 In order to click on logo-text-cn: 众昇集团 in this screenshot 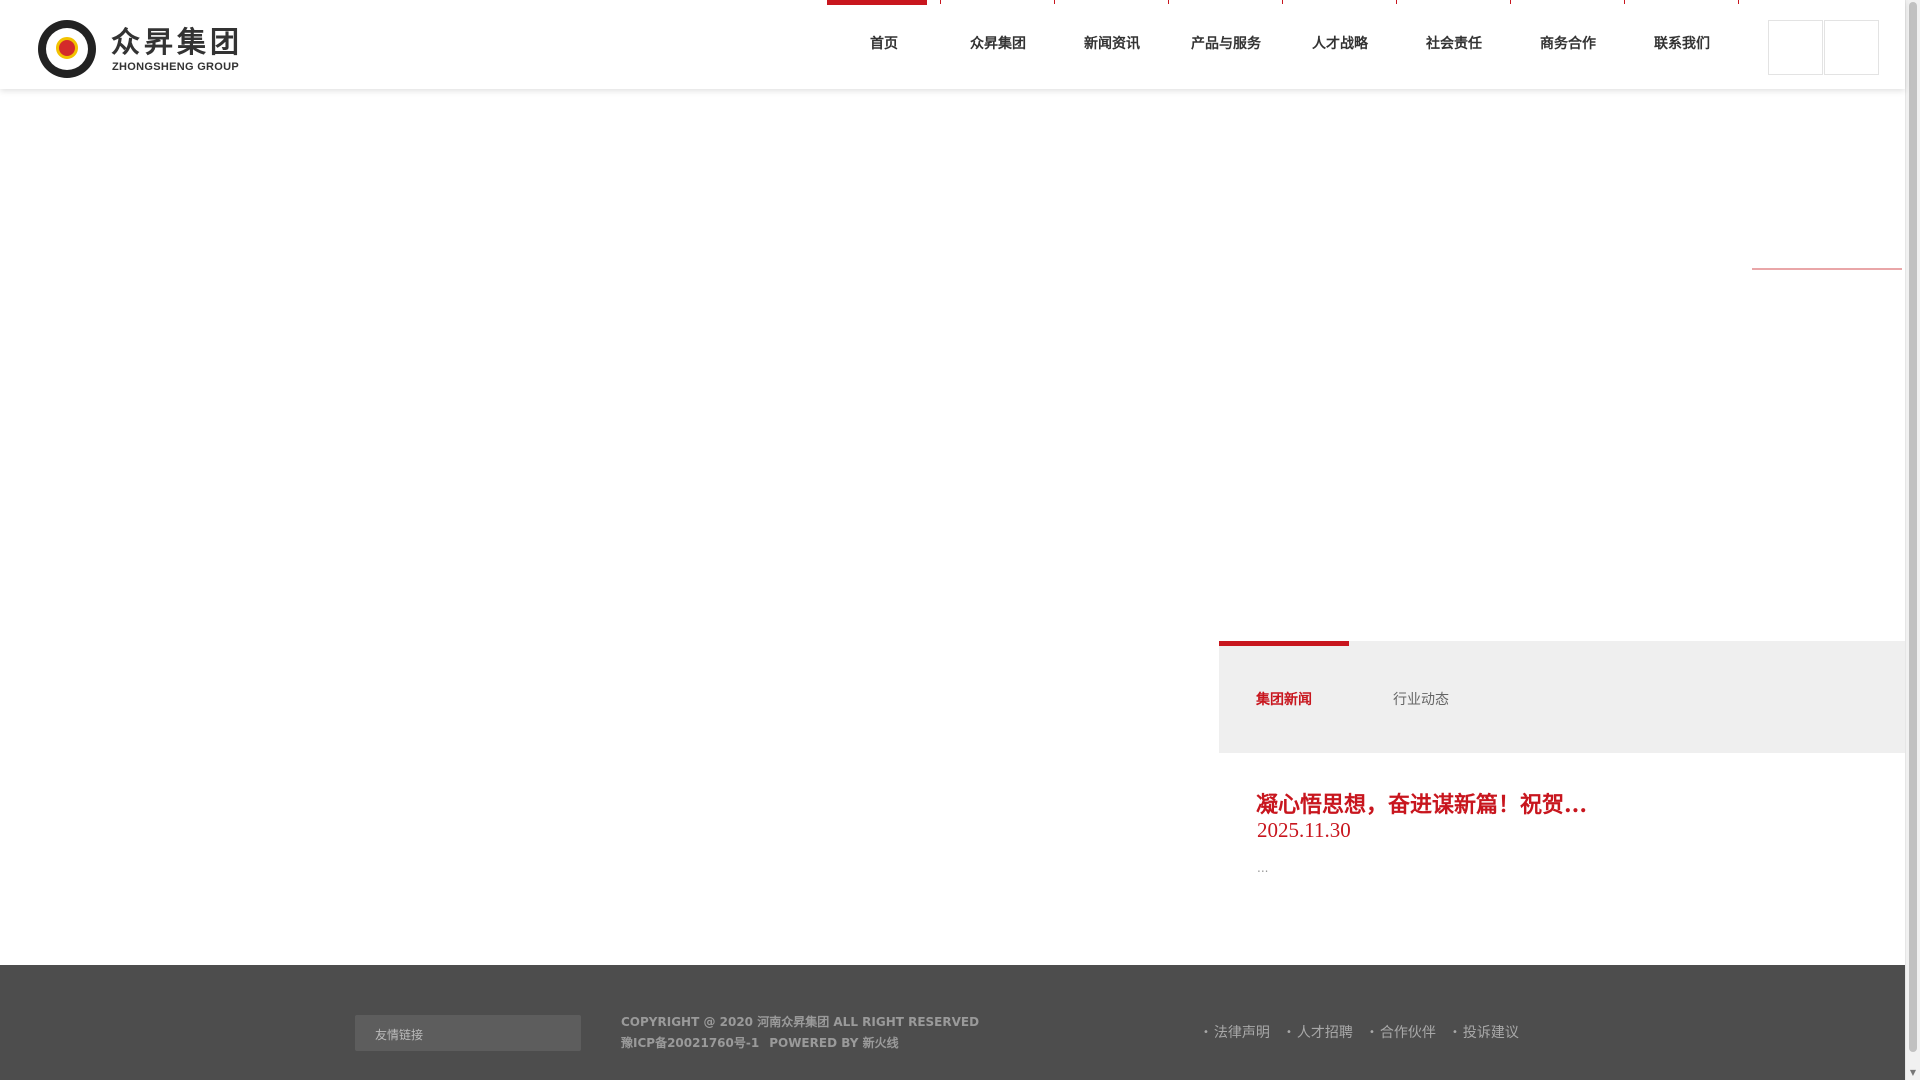, I will do `click(177, 42)`.